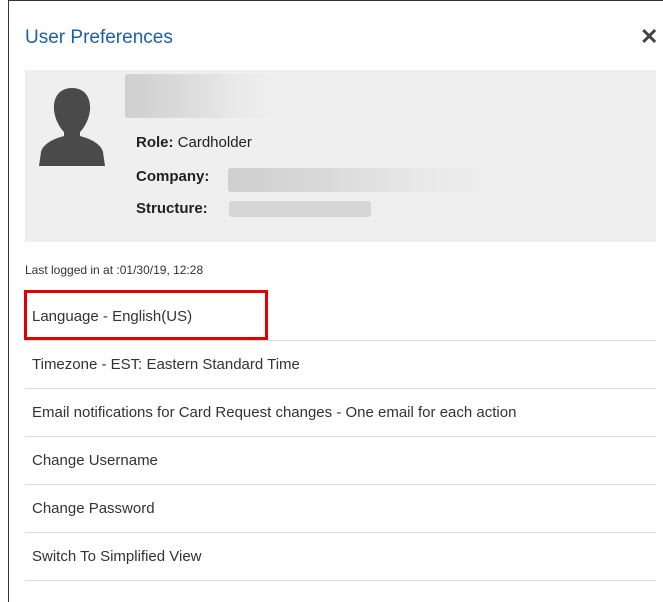 The height and width of the screenshot is (602, 663). What do you see at coordinates (364, 180) in the screenshot?
I see `company-value-redacted` at bounding box center [364, 180].